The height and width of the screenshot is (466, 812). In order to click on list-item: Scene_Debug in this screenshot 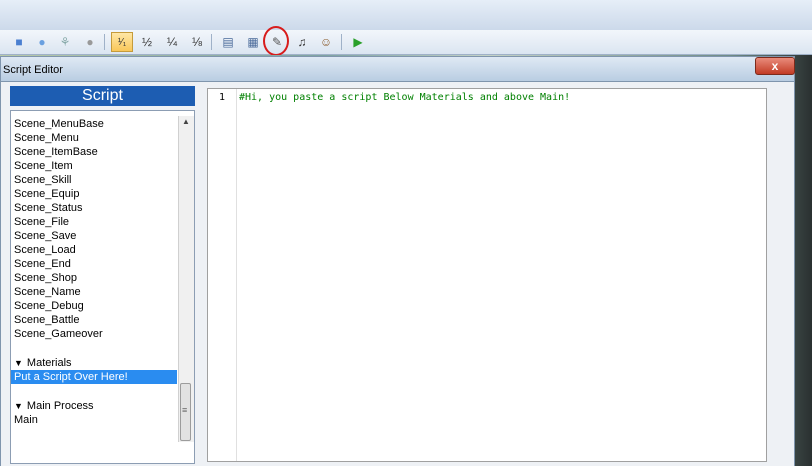, I will do `click(49, 306)`.